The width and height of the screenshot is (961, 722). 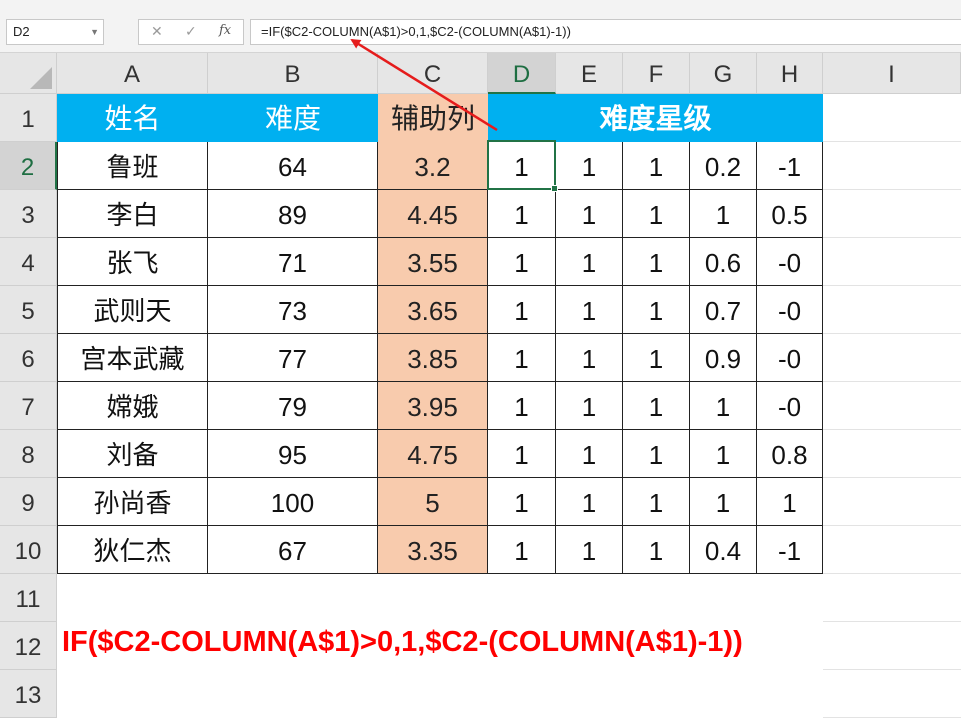 What do you see at coordinates (589, 73) in the screenshot?
I see `column-header-e: E` at bounding box center [589, 73].